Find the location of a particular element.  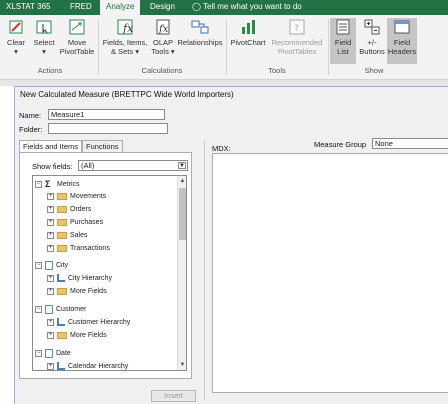

relationships-button: Relationships is located at coordinates (200, 32).